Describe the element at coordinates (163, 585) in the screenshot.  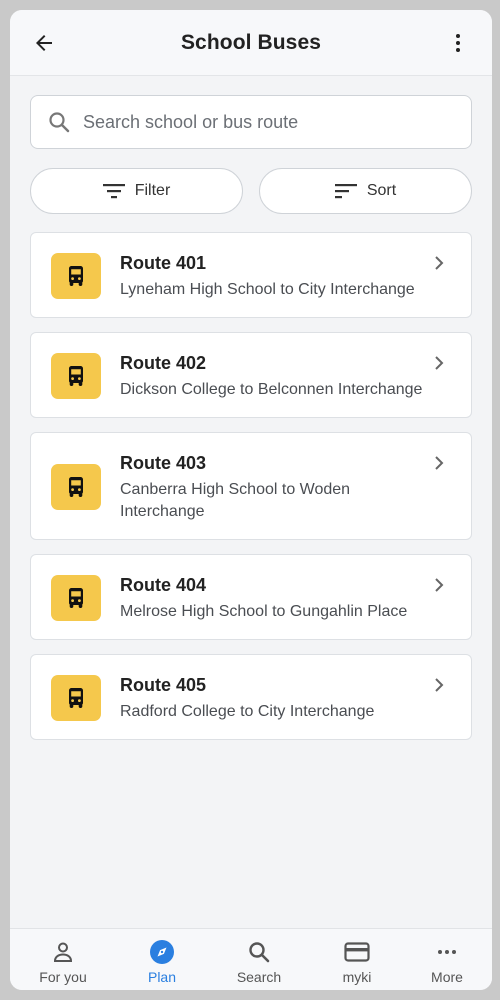
I see `route-name: Route 404` at that location.